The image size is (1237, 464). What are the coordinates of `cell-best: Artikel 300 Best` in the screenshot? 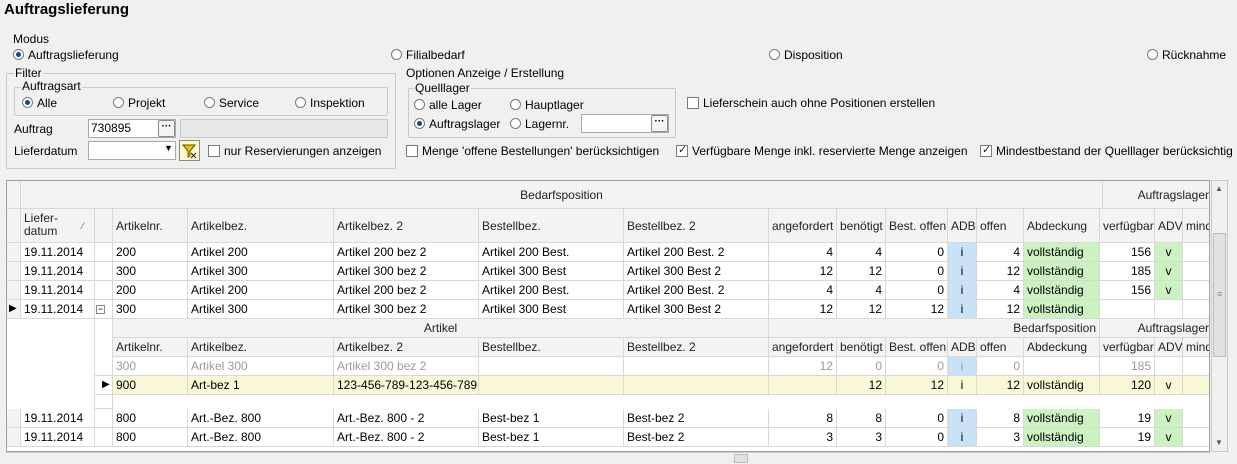 It's located at (551, 271).